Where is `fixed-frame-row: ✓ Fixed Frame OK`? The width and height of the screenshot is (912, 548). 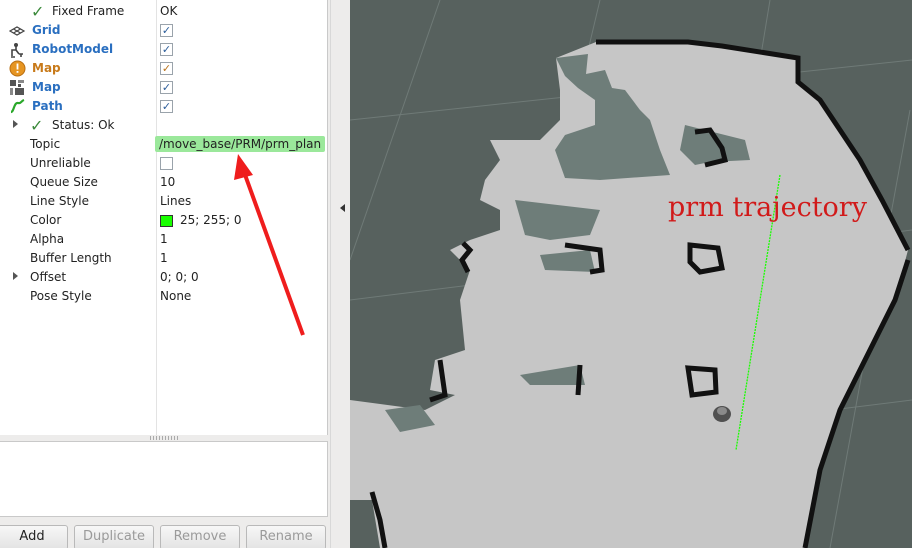 fixed-frame-row: ✓ Fixed Frame OK is located at coordinates (163, 11).